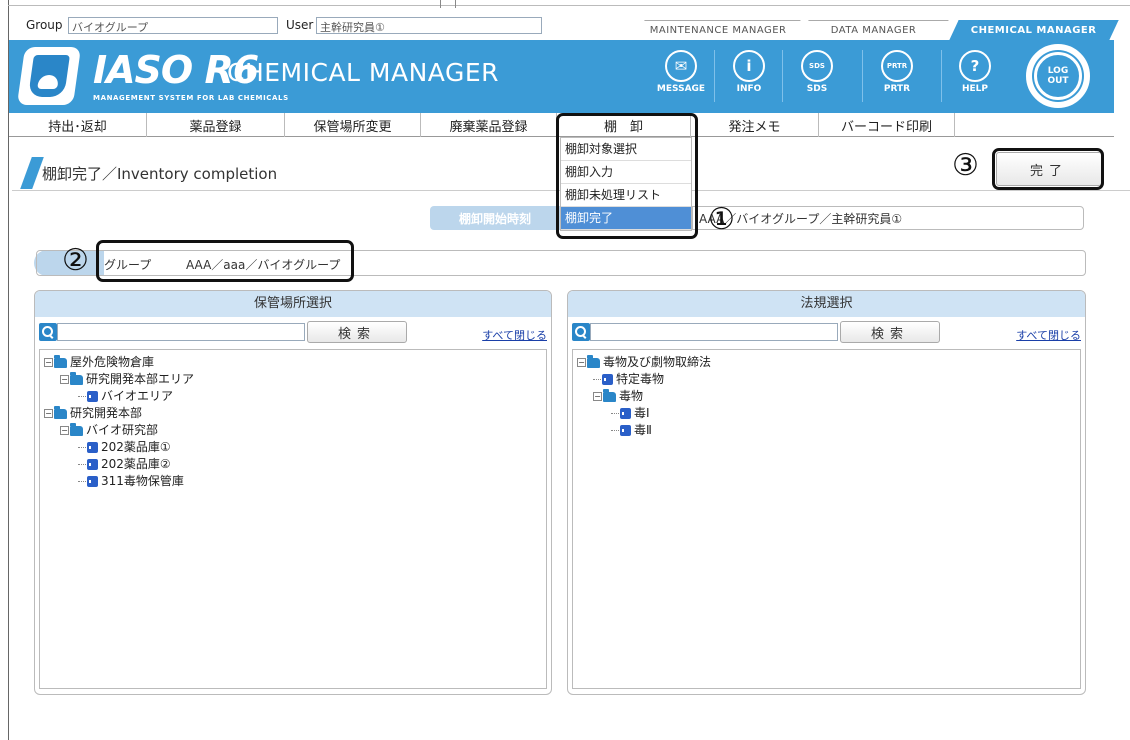  What do you see at coordinates (640, 379) in the screenshot?
I see `tree-node-label: 特定毒物` at bounding box center [640, 379].